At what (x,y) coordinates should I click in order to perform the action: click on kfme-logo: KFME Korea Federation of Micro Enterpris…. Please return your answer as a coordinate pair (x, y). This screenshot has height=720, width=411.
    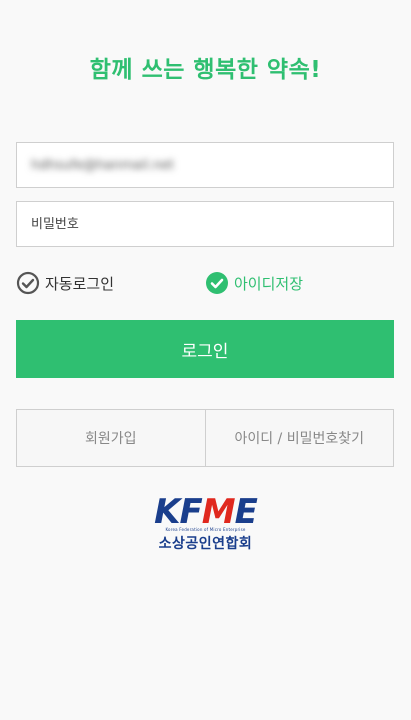
    Looking at the image, I should click on (205, 524).